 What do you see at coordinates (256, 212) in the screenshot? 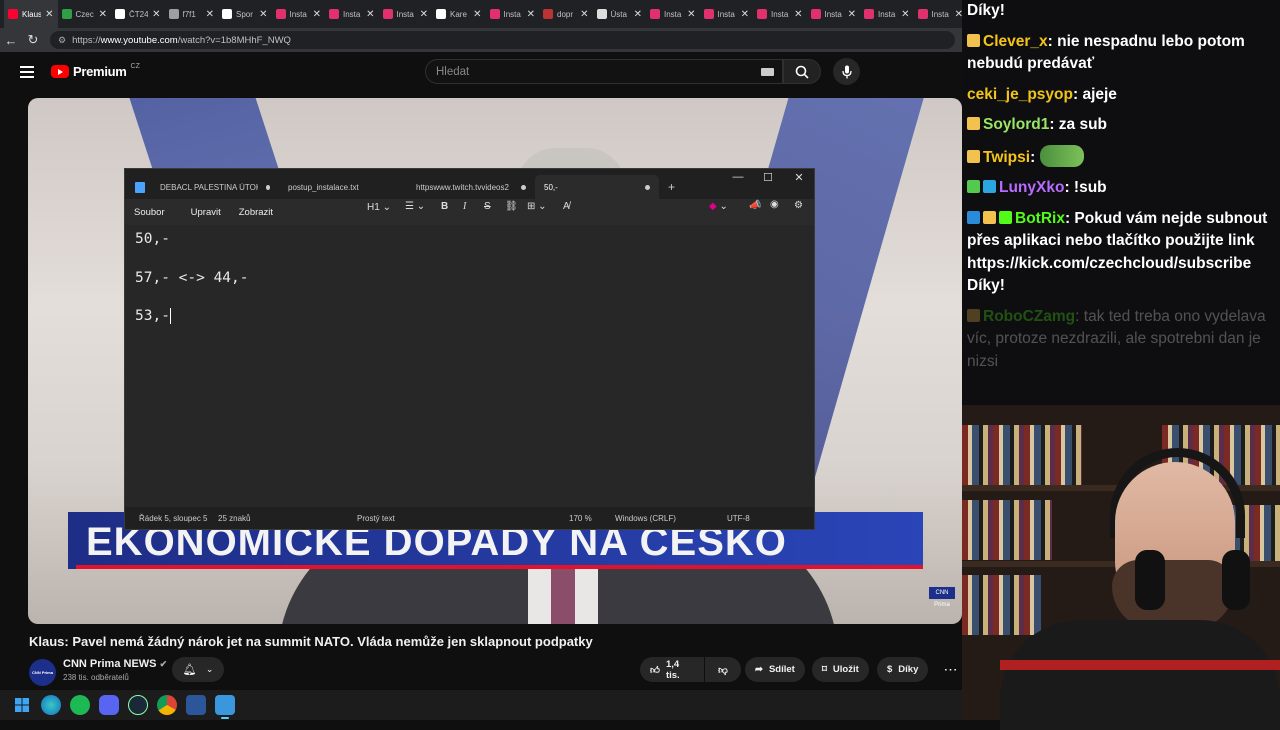
I see `menu-view: Zobrazit` at bounding box center [256, 212].